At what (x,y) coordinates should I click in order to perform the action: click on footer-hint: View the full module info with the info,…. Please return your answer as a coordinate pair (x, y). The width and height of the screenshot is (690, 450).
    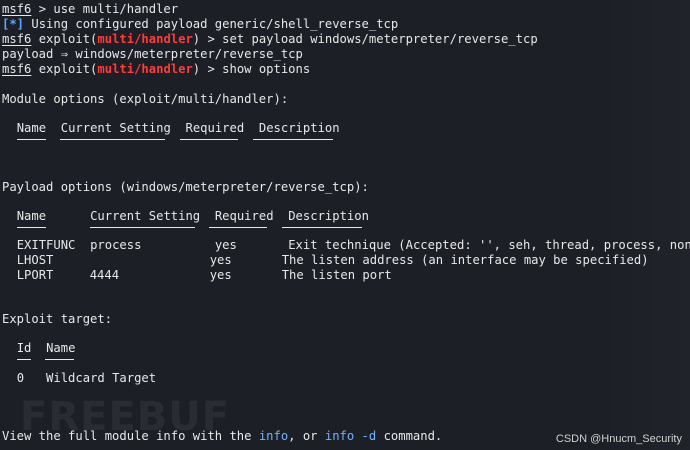
    Looking at the image, I should click on (222, 436).